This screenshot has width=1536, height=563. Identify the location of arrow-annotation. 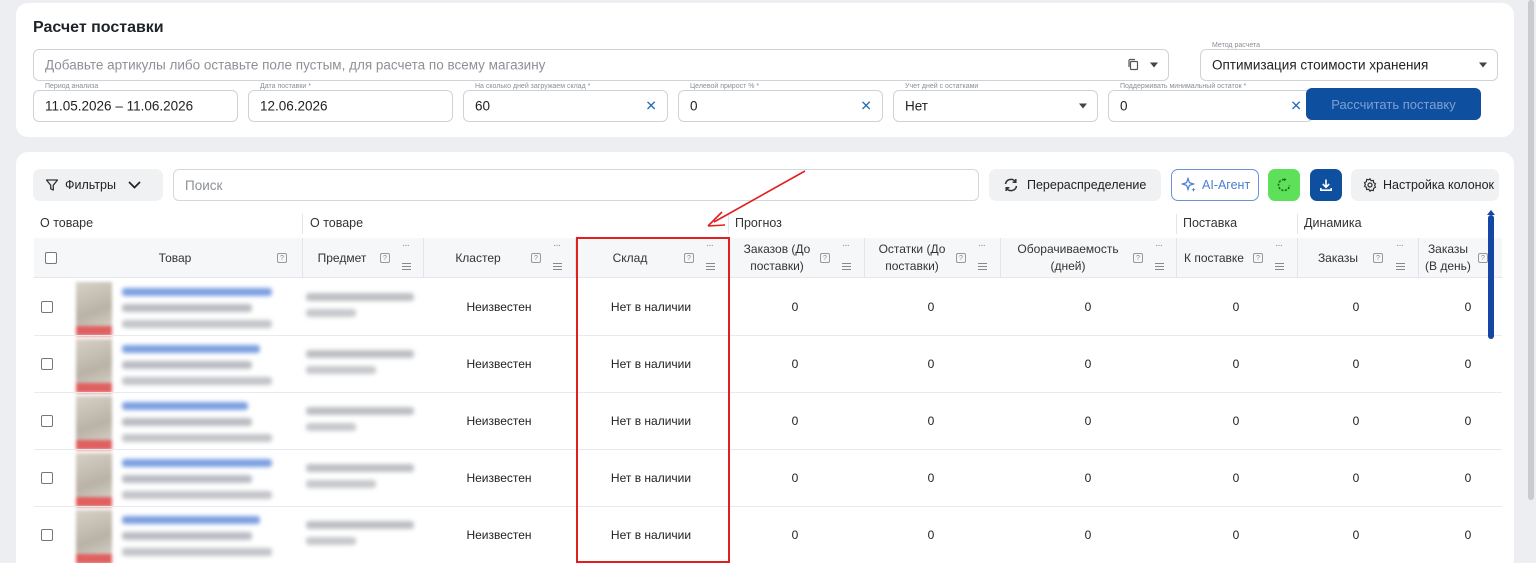
(756, 198).